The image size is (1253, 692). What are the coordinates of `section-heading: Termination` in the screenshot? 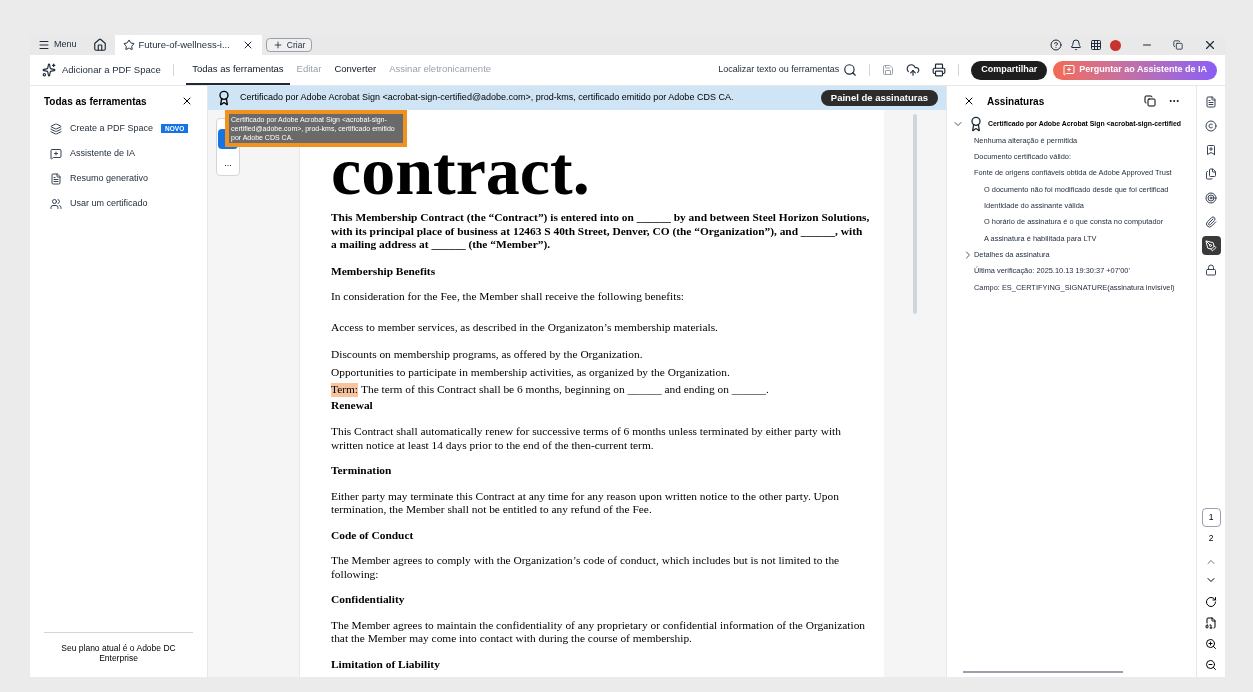 It's located at (362, 471).